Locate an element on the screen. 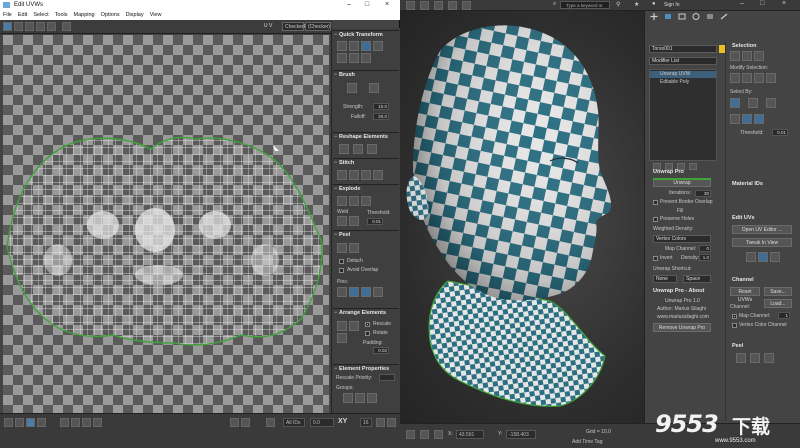  utilities-tab-icon is located at coordinates (724, 16).